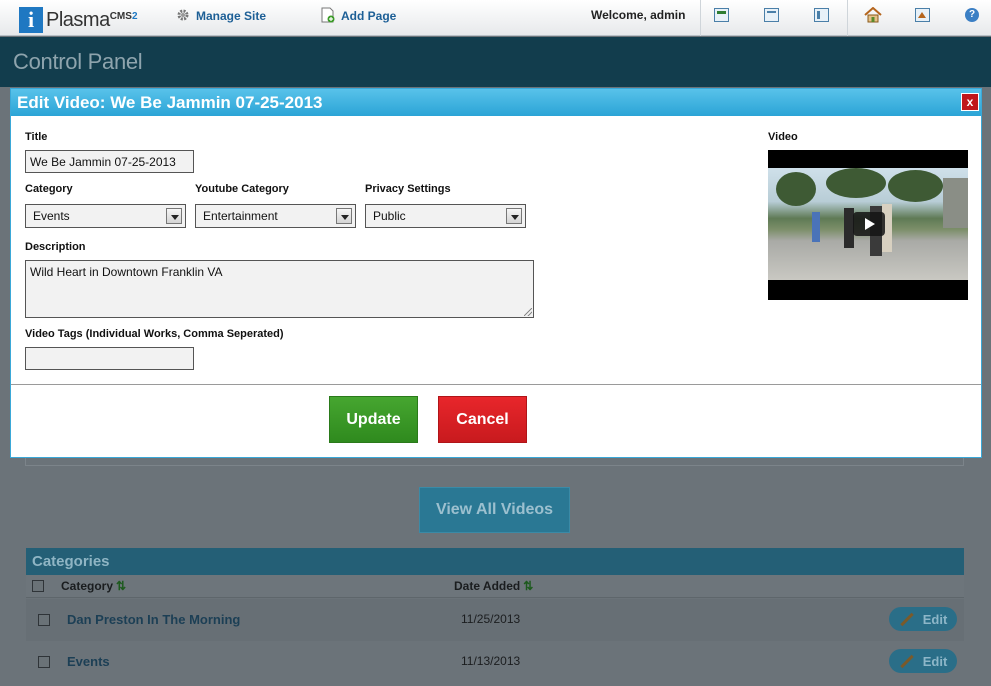  I want to click on layout-sidebar-icon, so click(821, 15).